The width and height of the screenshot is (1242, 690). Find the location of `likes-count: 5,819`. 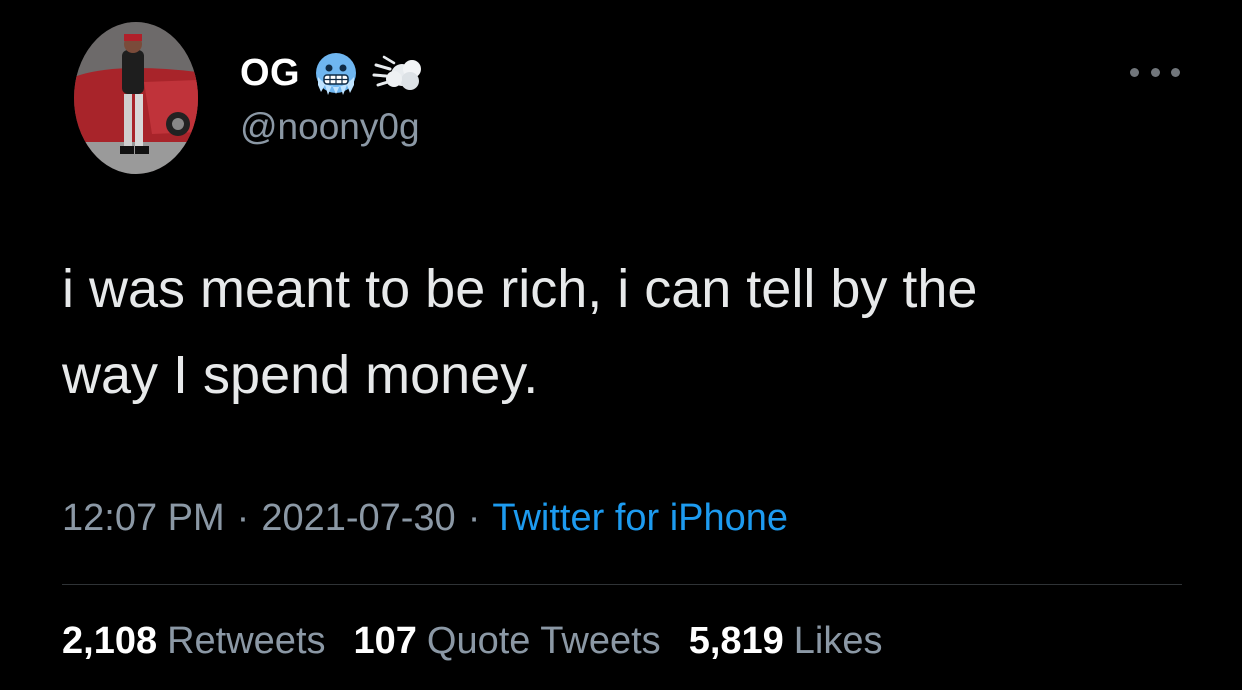

likes-count: 5,819 is located at coordinates (736, 641).